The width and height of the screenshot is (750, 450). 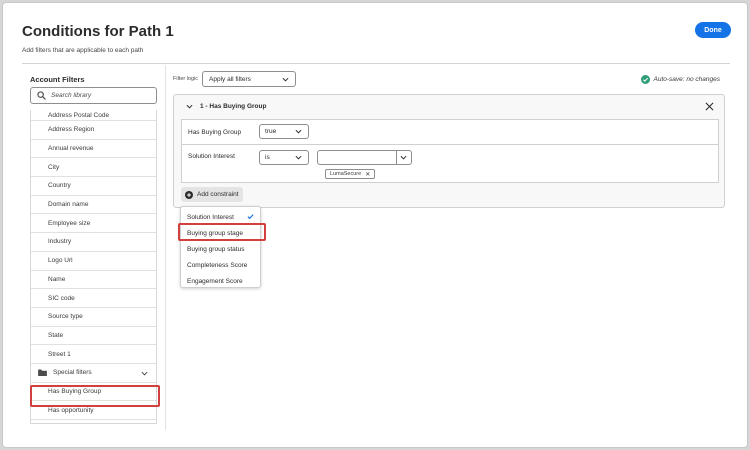 I want to click on tag-remove-icon: ✕, so click(x=367, y=174).